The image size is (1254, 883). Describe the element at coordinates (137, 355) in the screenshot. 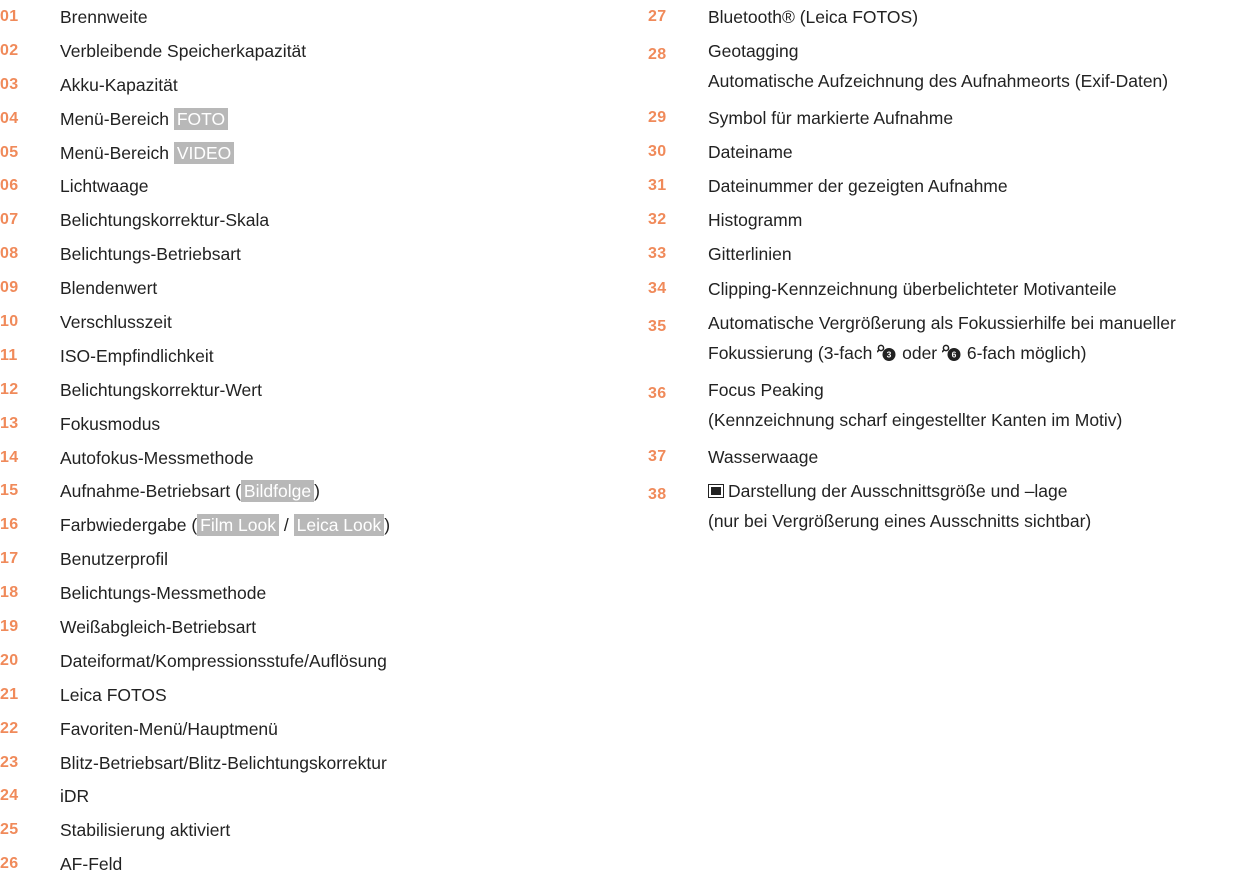

I see `item-label: ISO-Empfindlichkeit` at that location.